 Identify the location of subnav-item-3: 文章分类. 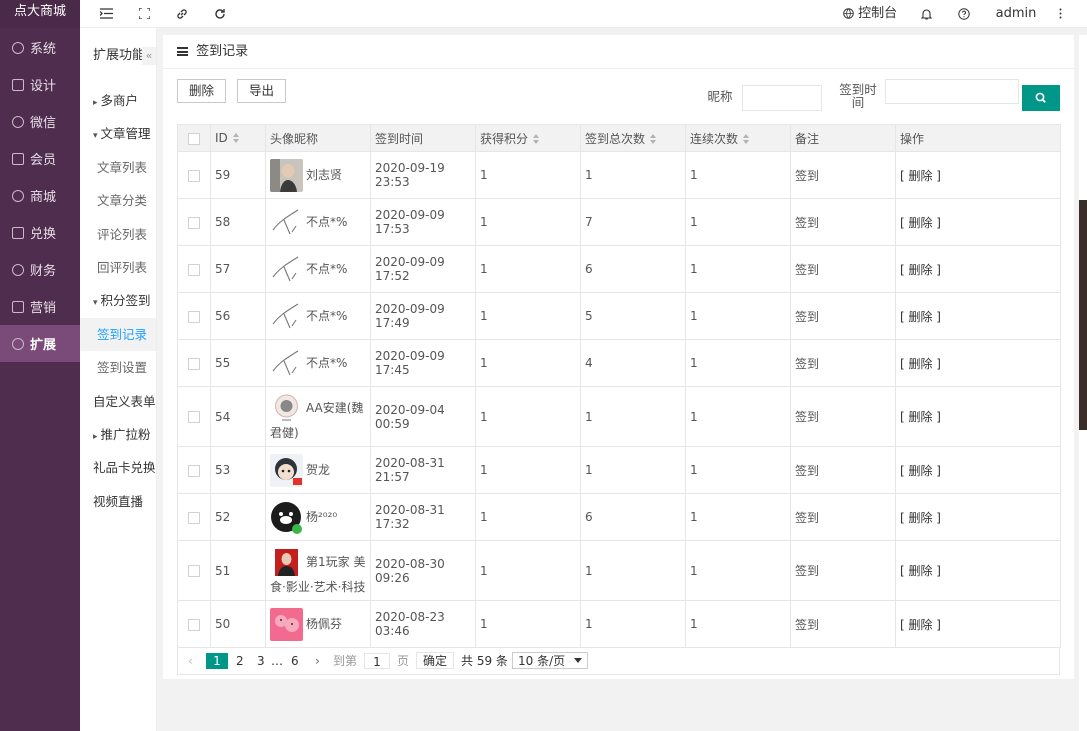
(118, 200).